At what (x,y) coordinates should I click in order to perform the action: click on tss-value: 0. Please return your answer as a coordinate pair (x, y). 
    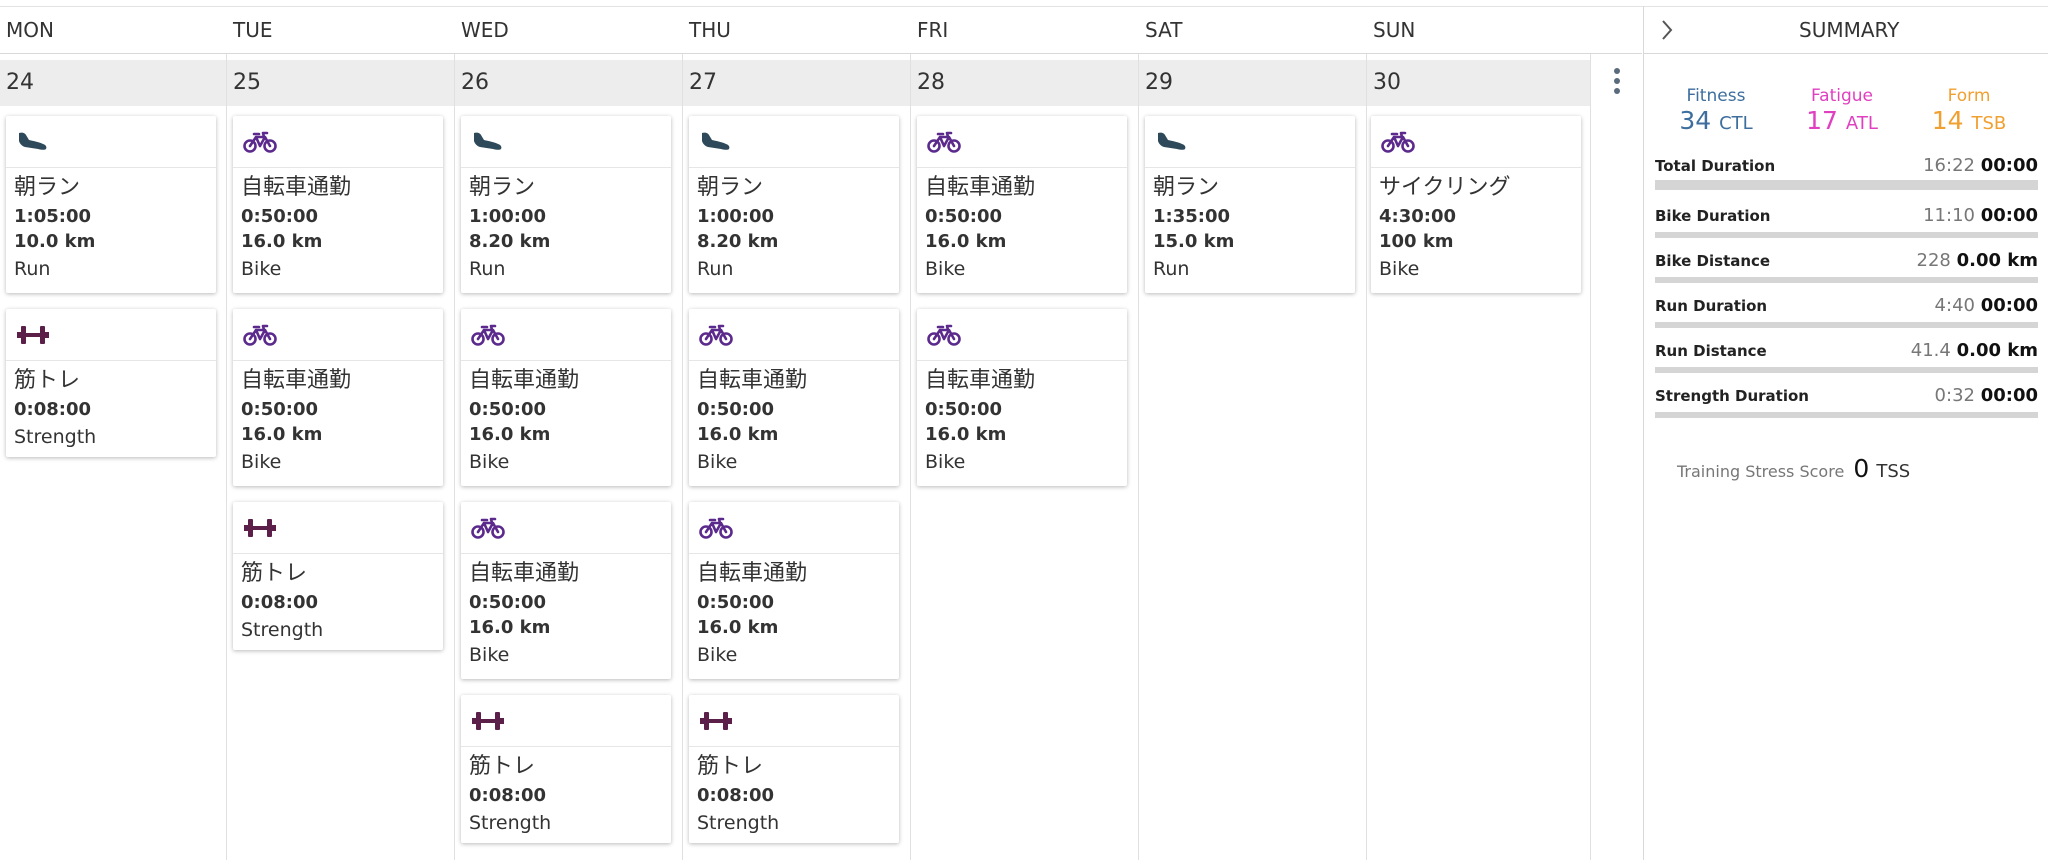
    Looking at the image, I should click on (1861, 468).